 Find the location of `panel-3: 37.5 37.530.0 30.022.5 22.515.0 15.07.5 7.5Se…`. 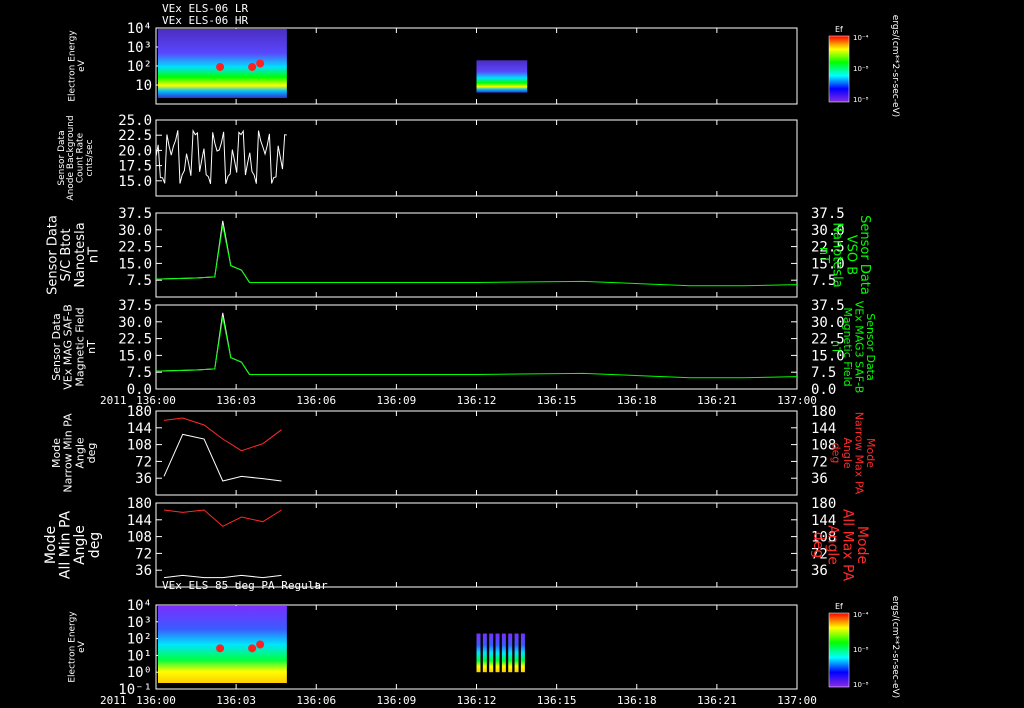

panel-3: 37.5 37.530.0 30.022.5 22.515.0 15.07.5 7.5Se… is located at coordinates (459, 252).